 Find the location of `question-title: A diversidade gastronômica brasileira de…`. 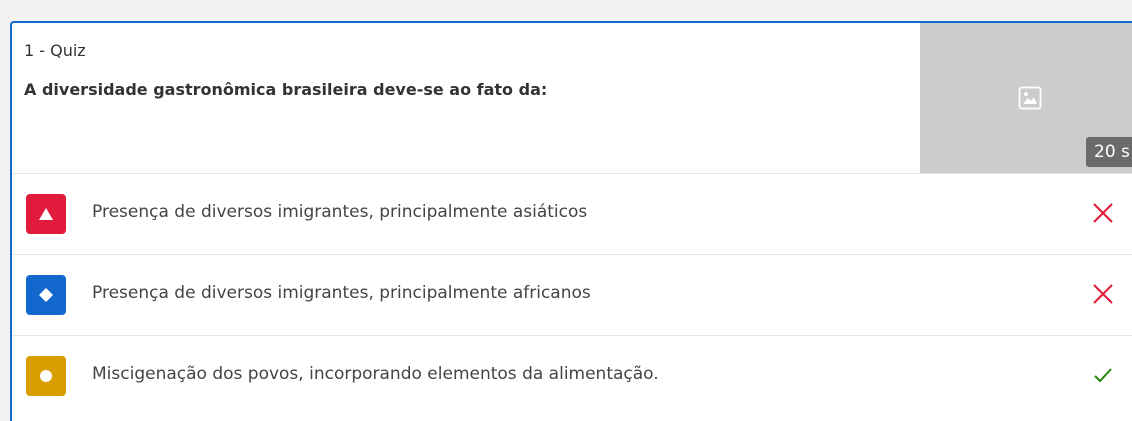

question-title: A diversidade gastronômica brasileira de… is located at coordinates (286, 89).